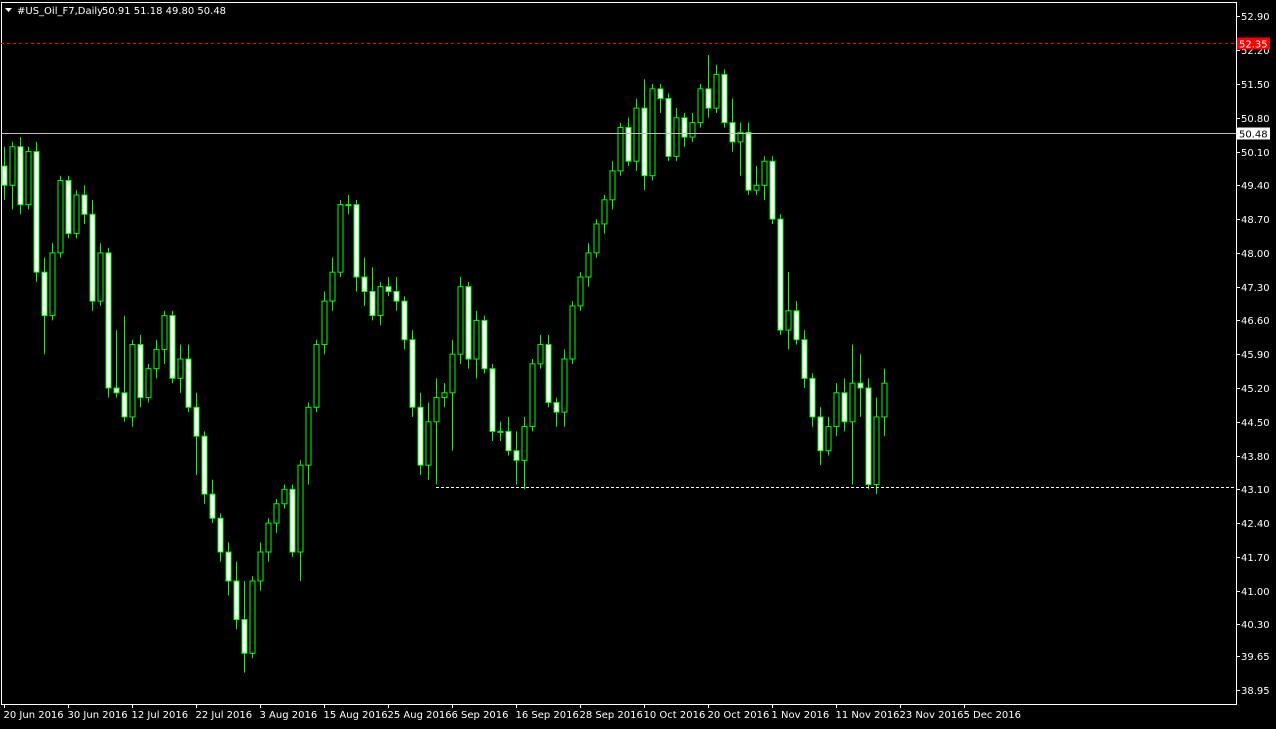  I want to click on x-tick-label: 23 Nov 2016, so click(932, 715).